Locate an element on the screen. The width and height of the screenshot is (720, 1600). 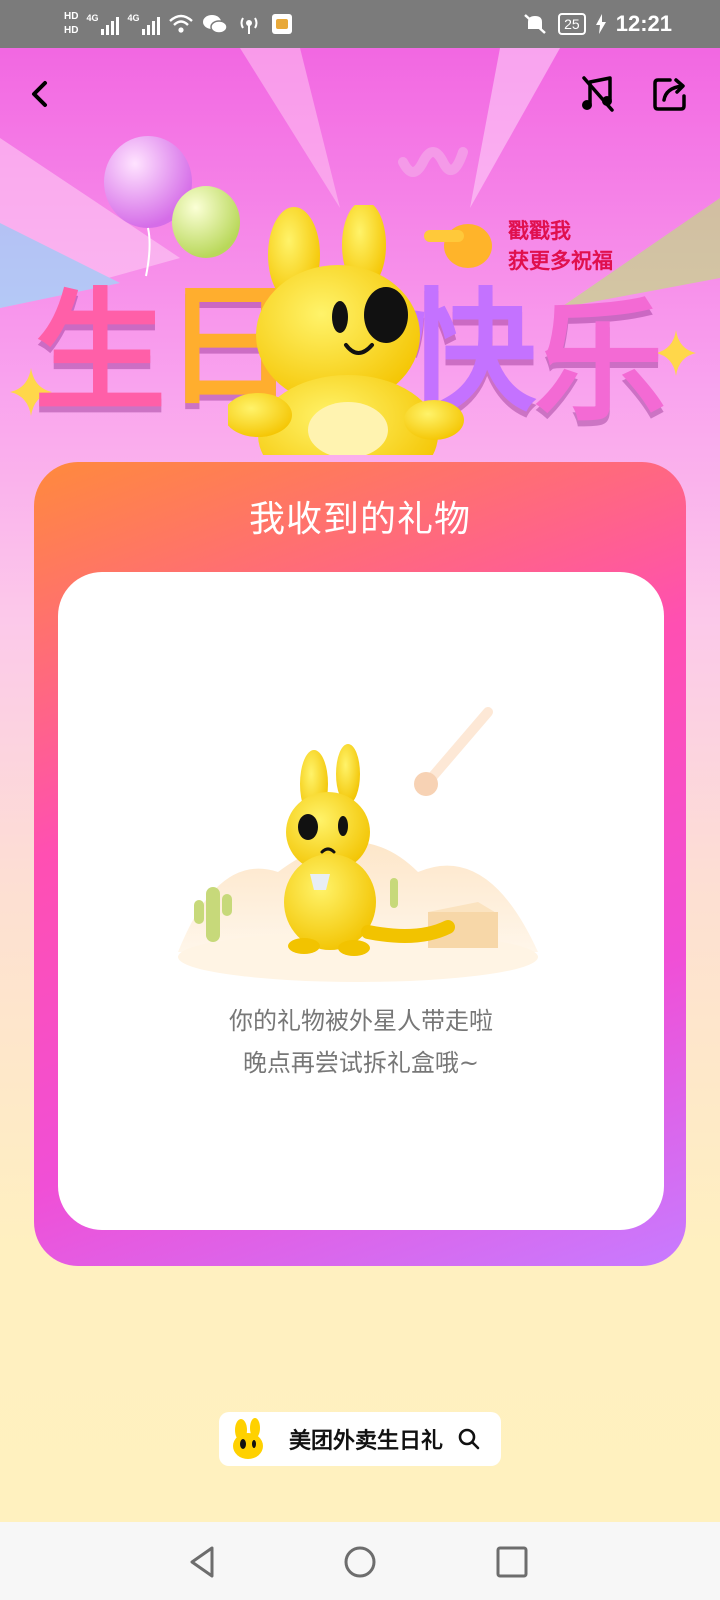
empty-state-illustration is located at coordinates (358, 844).